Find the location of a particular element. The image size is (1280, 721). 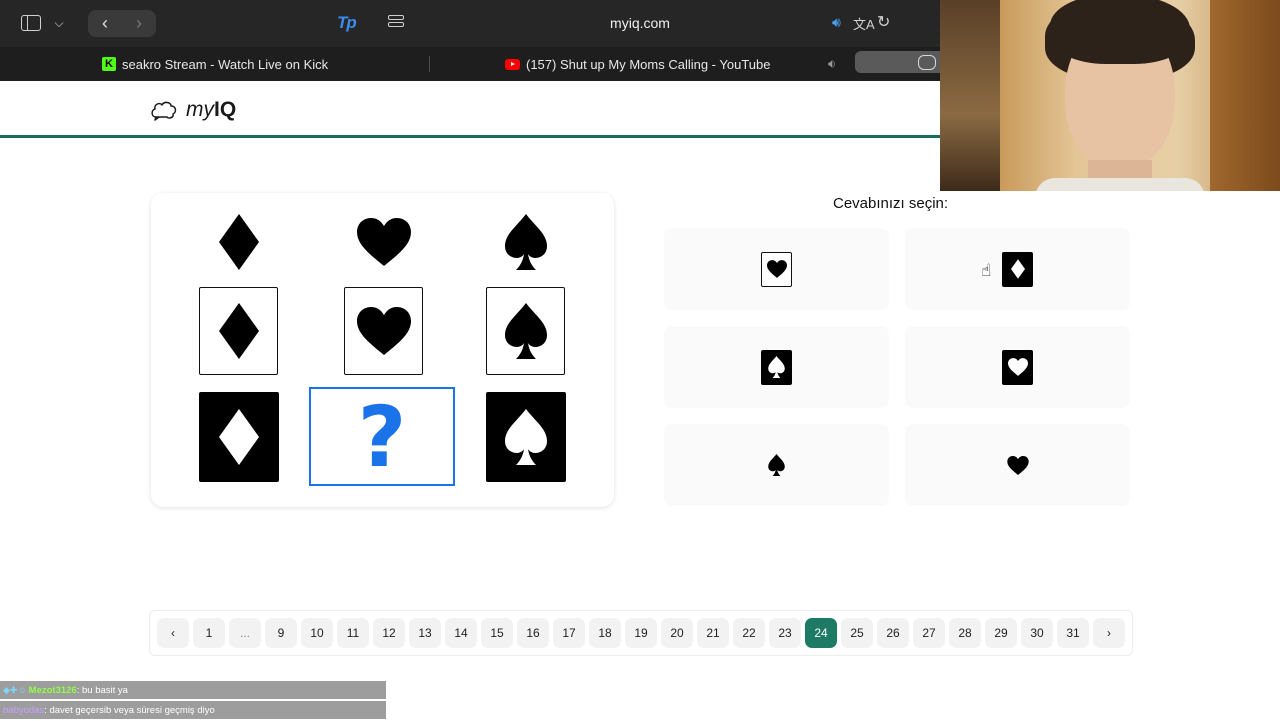

header-rule is located at coordinates (470, 136).